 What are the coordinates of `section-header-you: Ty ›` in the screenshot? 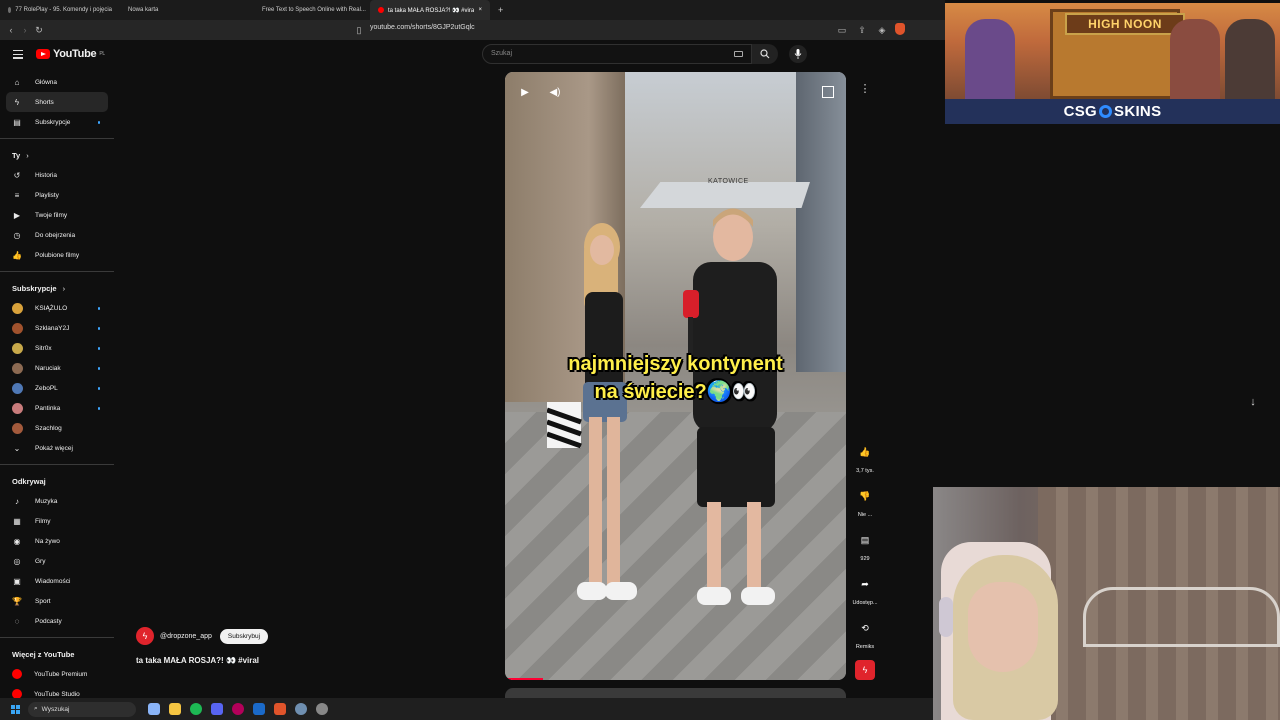 It's located at (58, 155).